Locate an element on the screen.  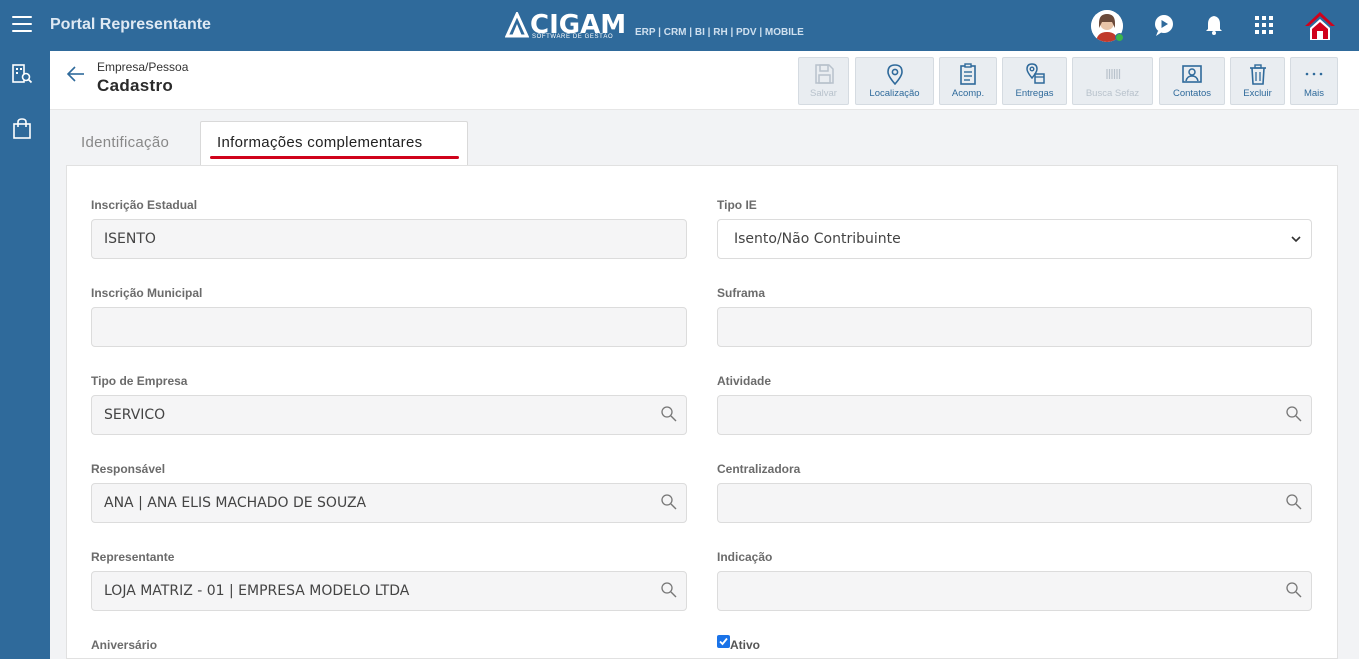
ativo-checkbox is located at coordinates (723, 641).